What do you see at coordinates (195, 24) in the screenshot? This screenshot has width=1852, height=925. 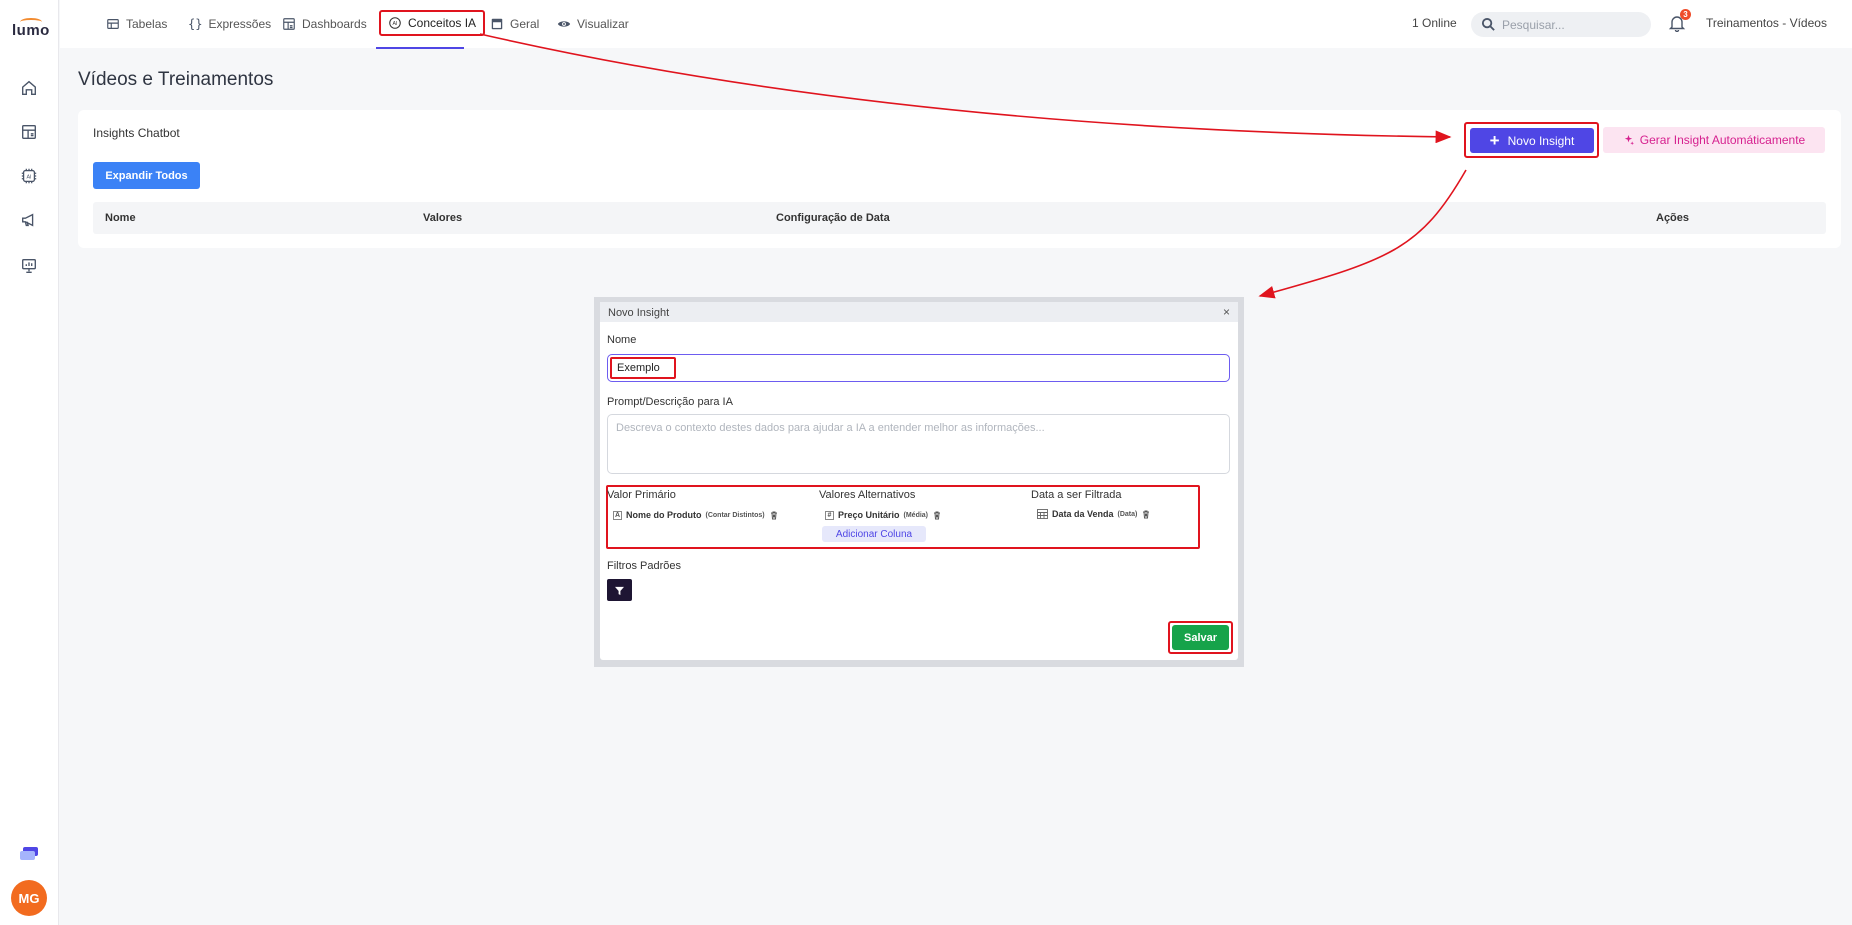 I see `braces-icon: {}` at bounding box center [195, 24].